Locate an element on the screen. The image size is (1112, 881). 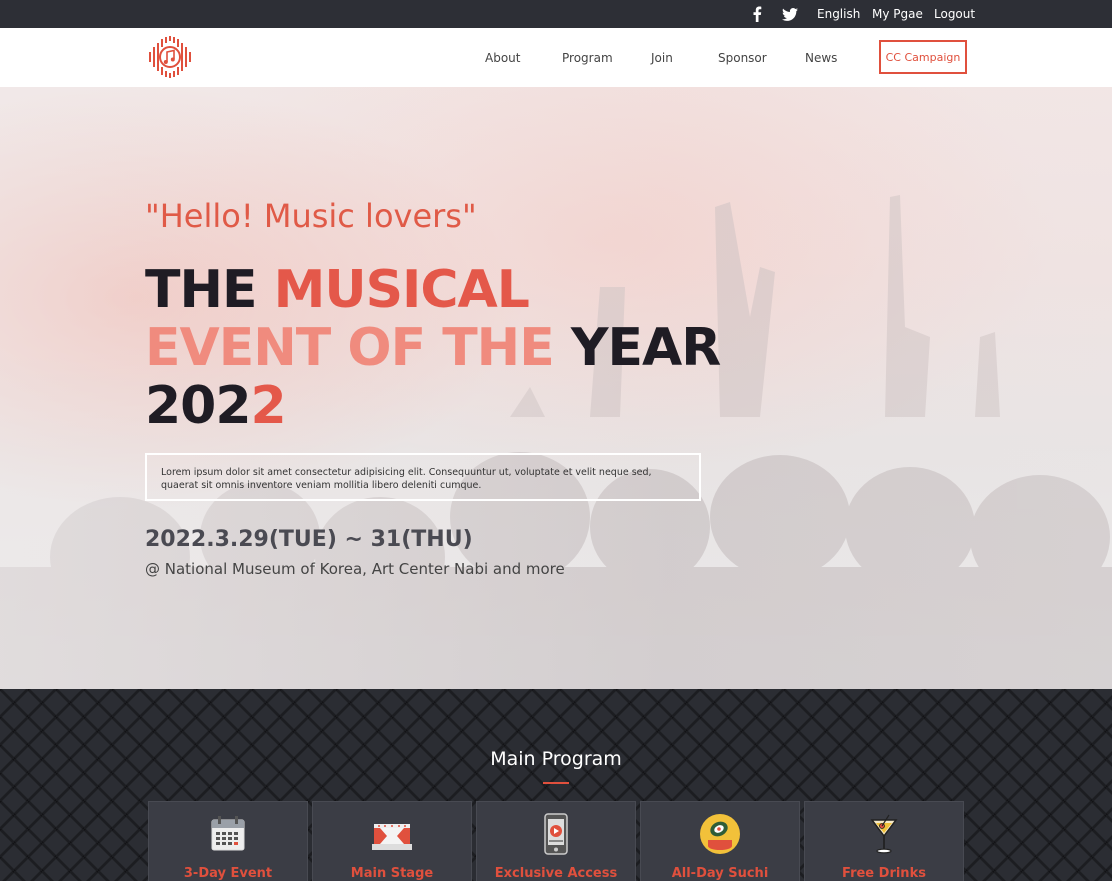
section-title: Main Program is located at coordinates (556, 759).